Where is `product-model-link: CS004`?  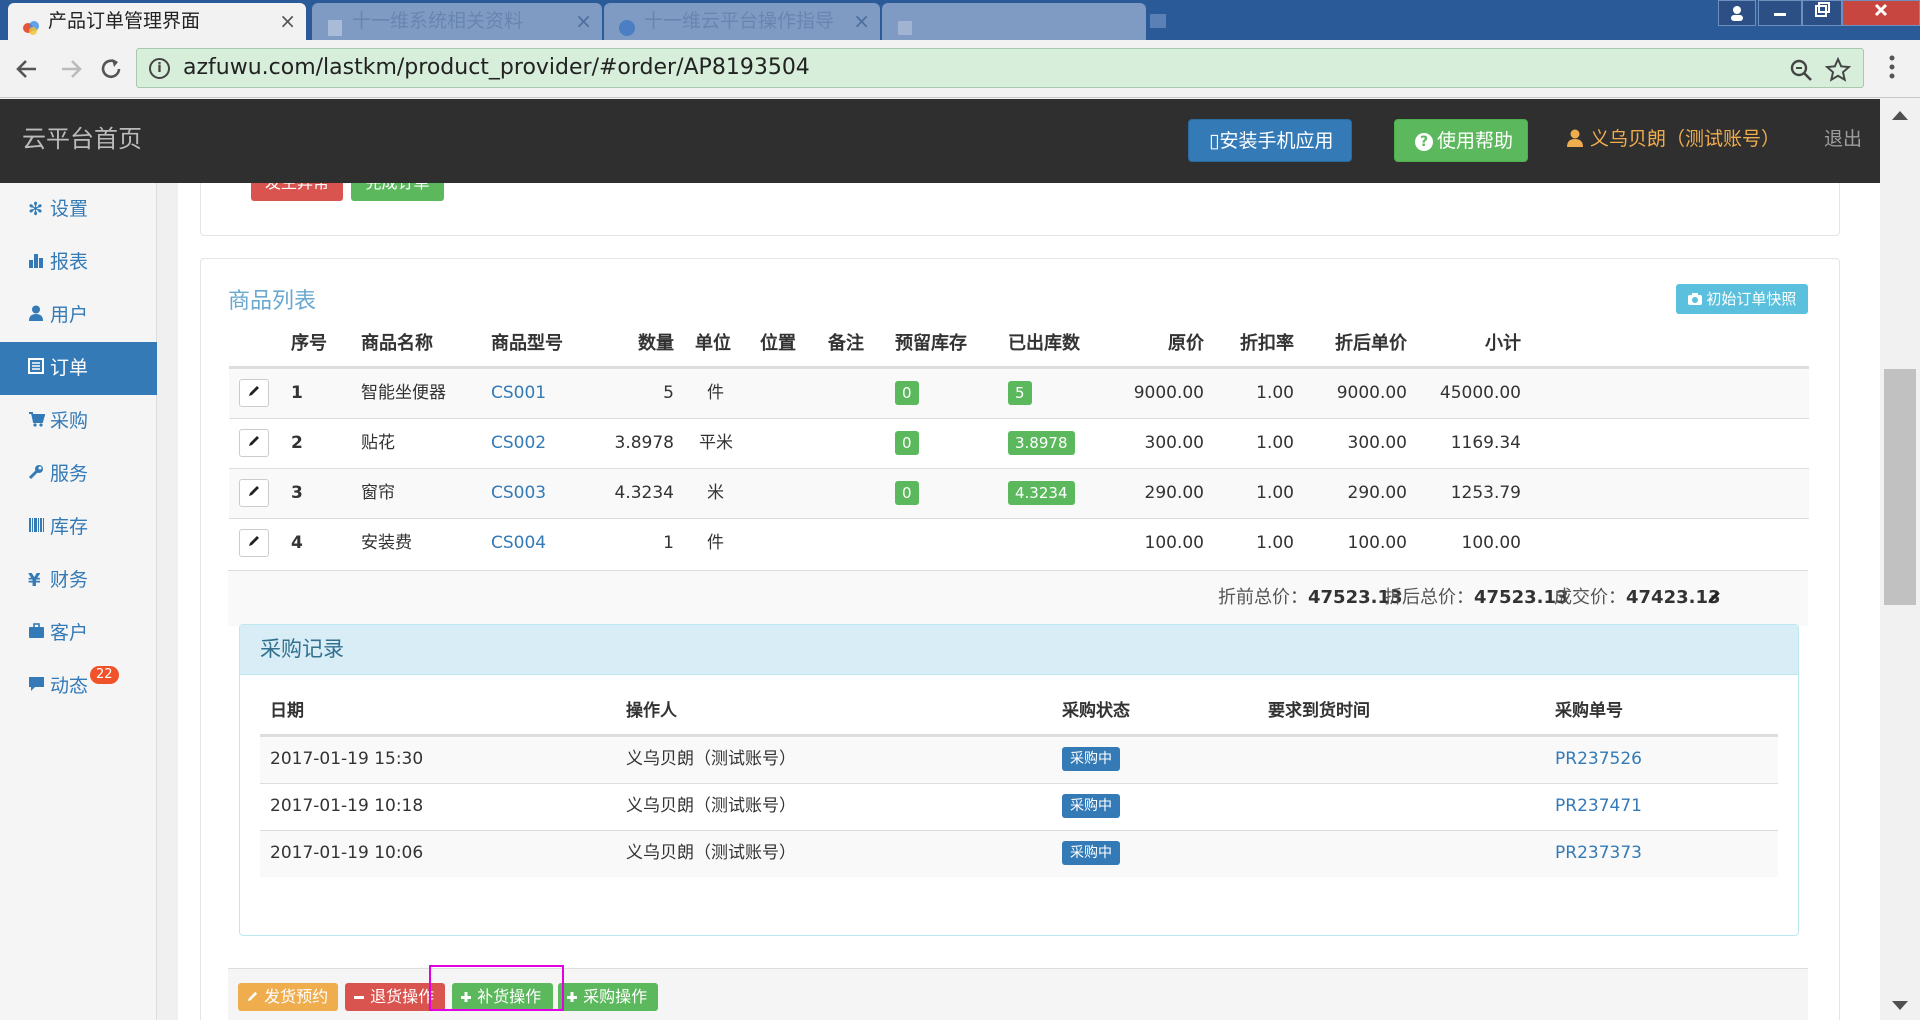 product-model-link: CS004 is located at coordinates (518, 543).